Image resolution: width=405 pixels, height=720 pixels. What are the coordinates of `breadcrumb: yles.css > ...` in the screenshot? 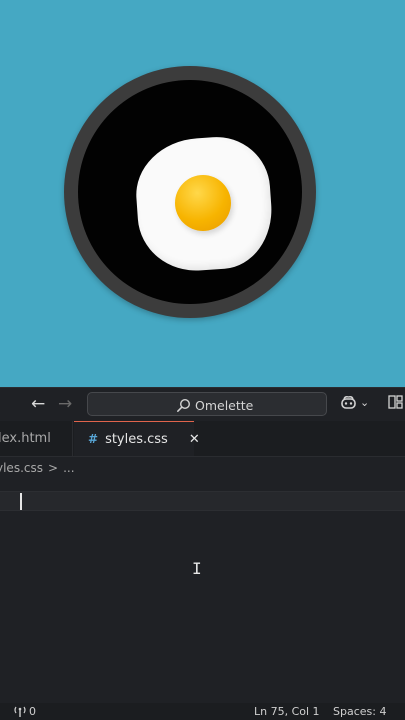 It's located at (202, 468).